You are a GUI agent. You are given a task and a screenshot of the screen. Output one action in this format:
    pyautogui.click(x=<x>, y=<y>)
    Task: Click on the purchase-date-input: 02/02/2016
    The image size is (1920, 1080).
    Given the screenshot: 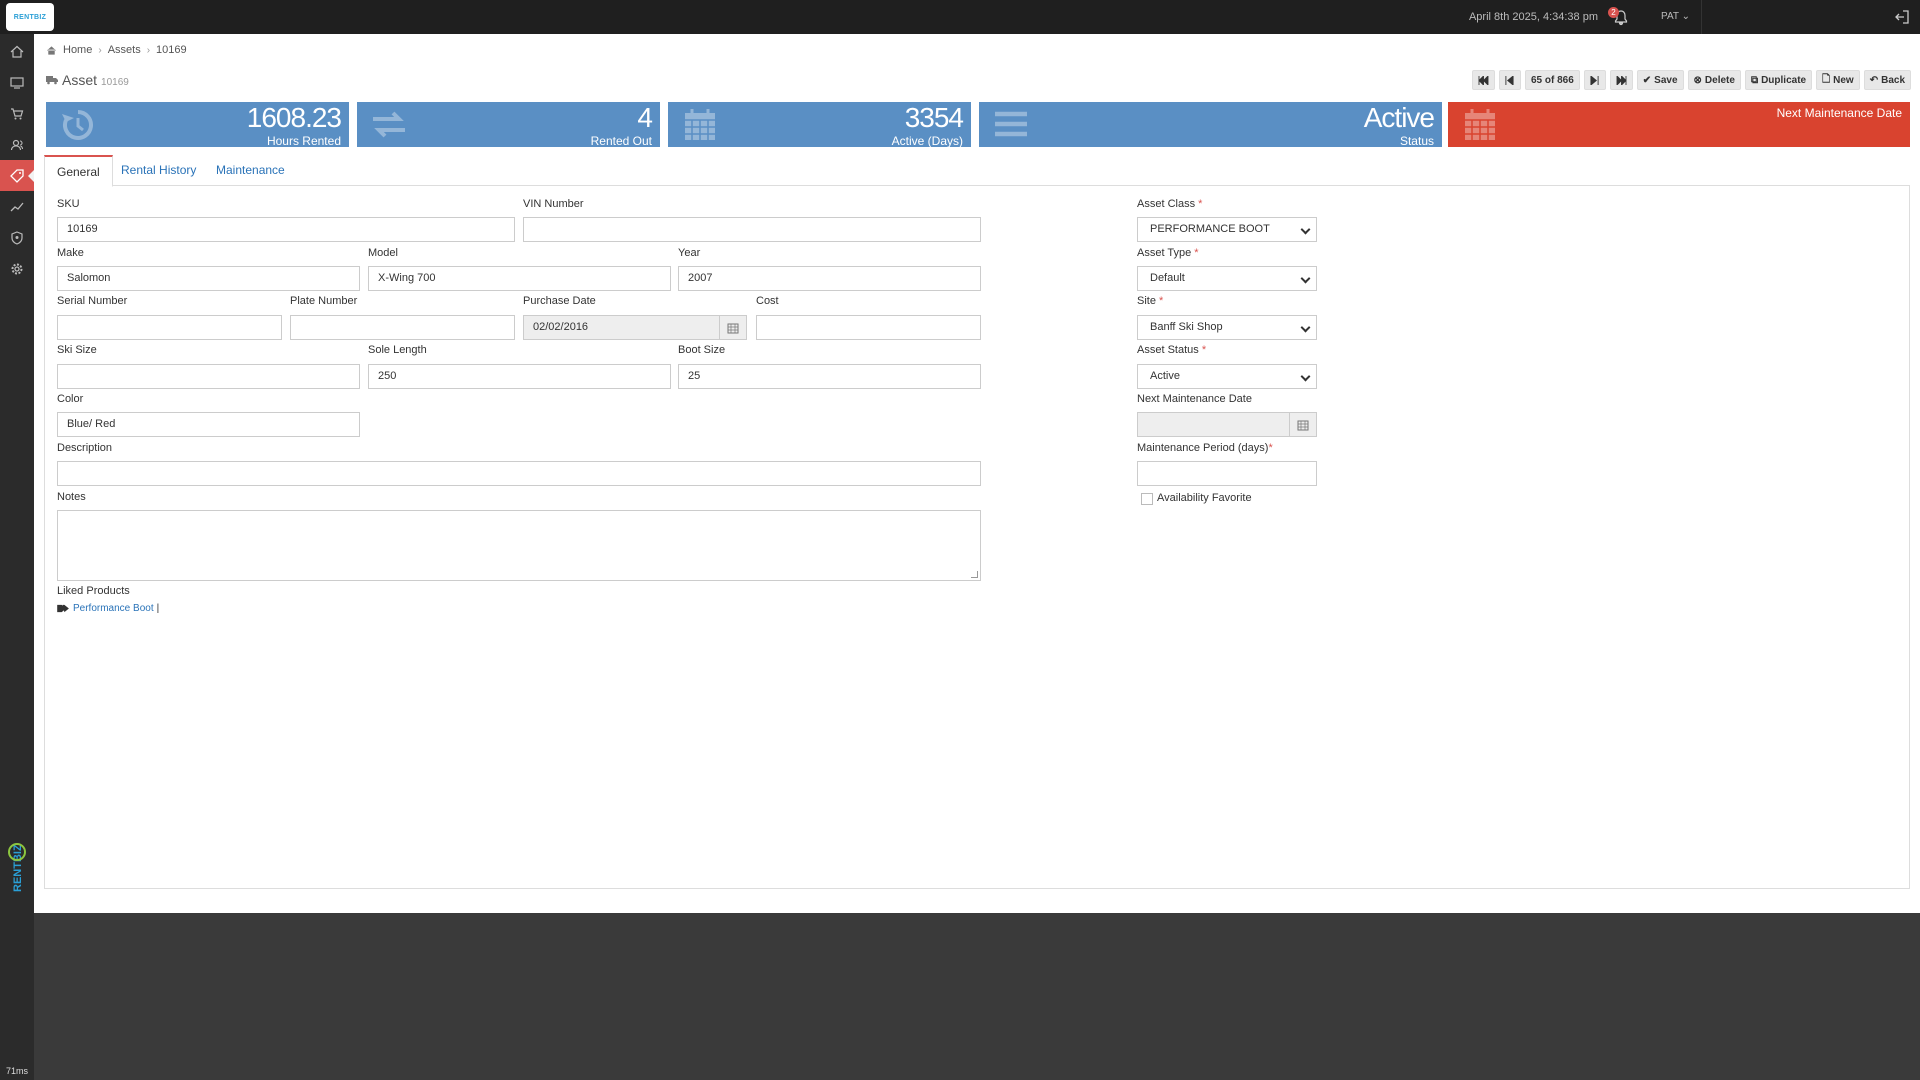 What is the action you would take?
    pyautogui.click(x=621, y=327)
    